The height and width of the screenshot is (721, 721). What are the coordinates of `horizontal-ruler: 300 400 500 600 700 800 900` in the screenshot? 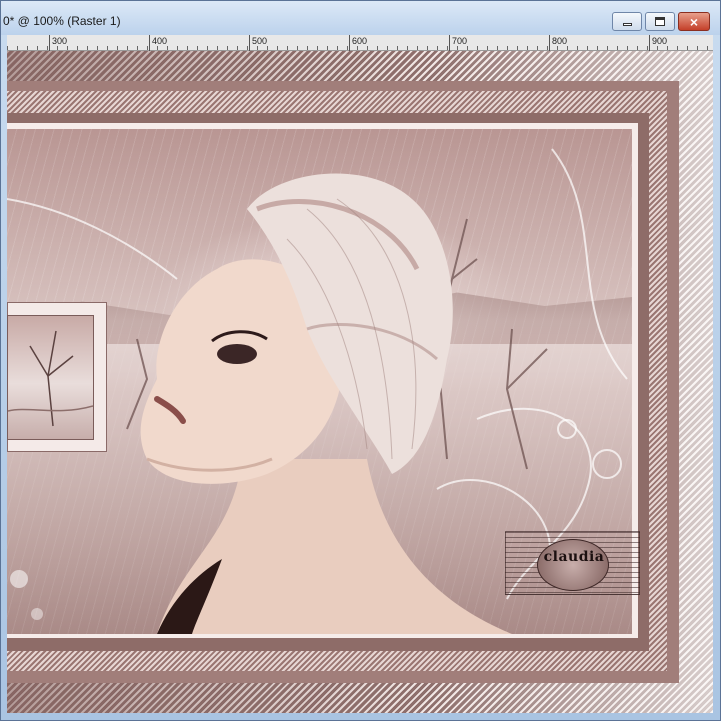 It's located at (360, 43).